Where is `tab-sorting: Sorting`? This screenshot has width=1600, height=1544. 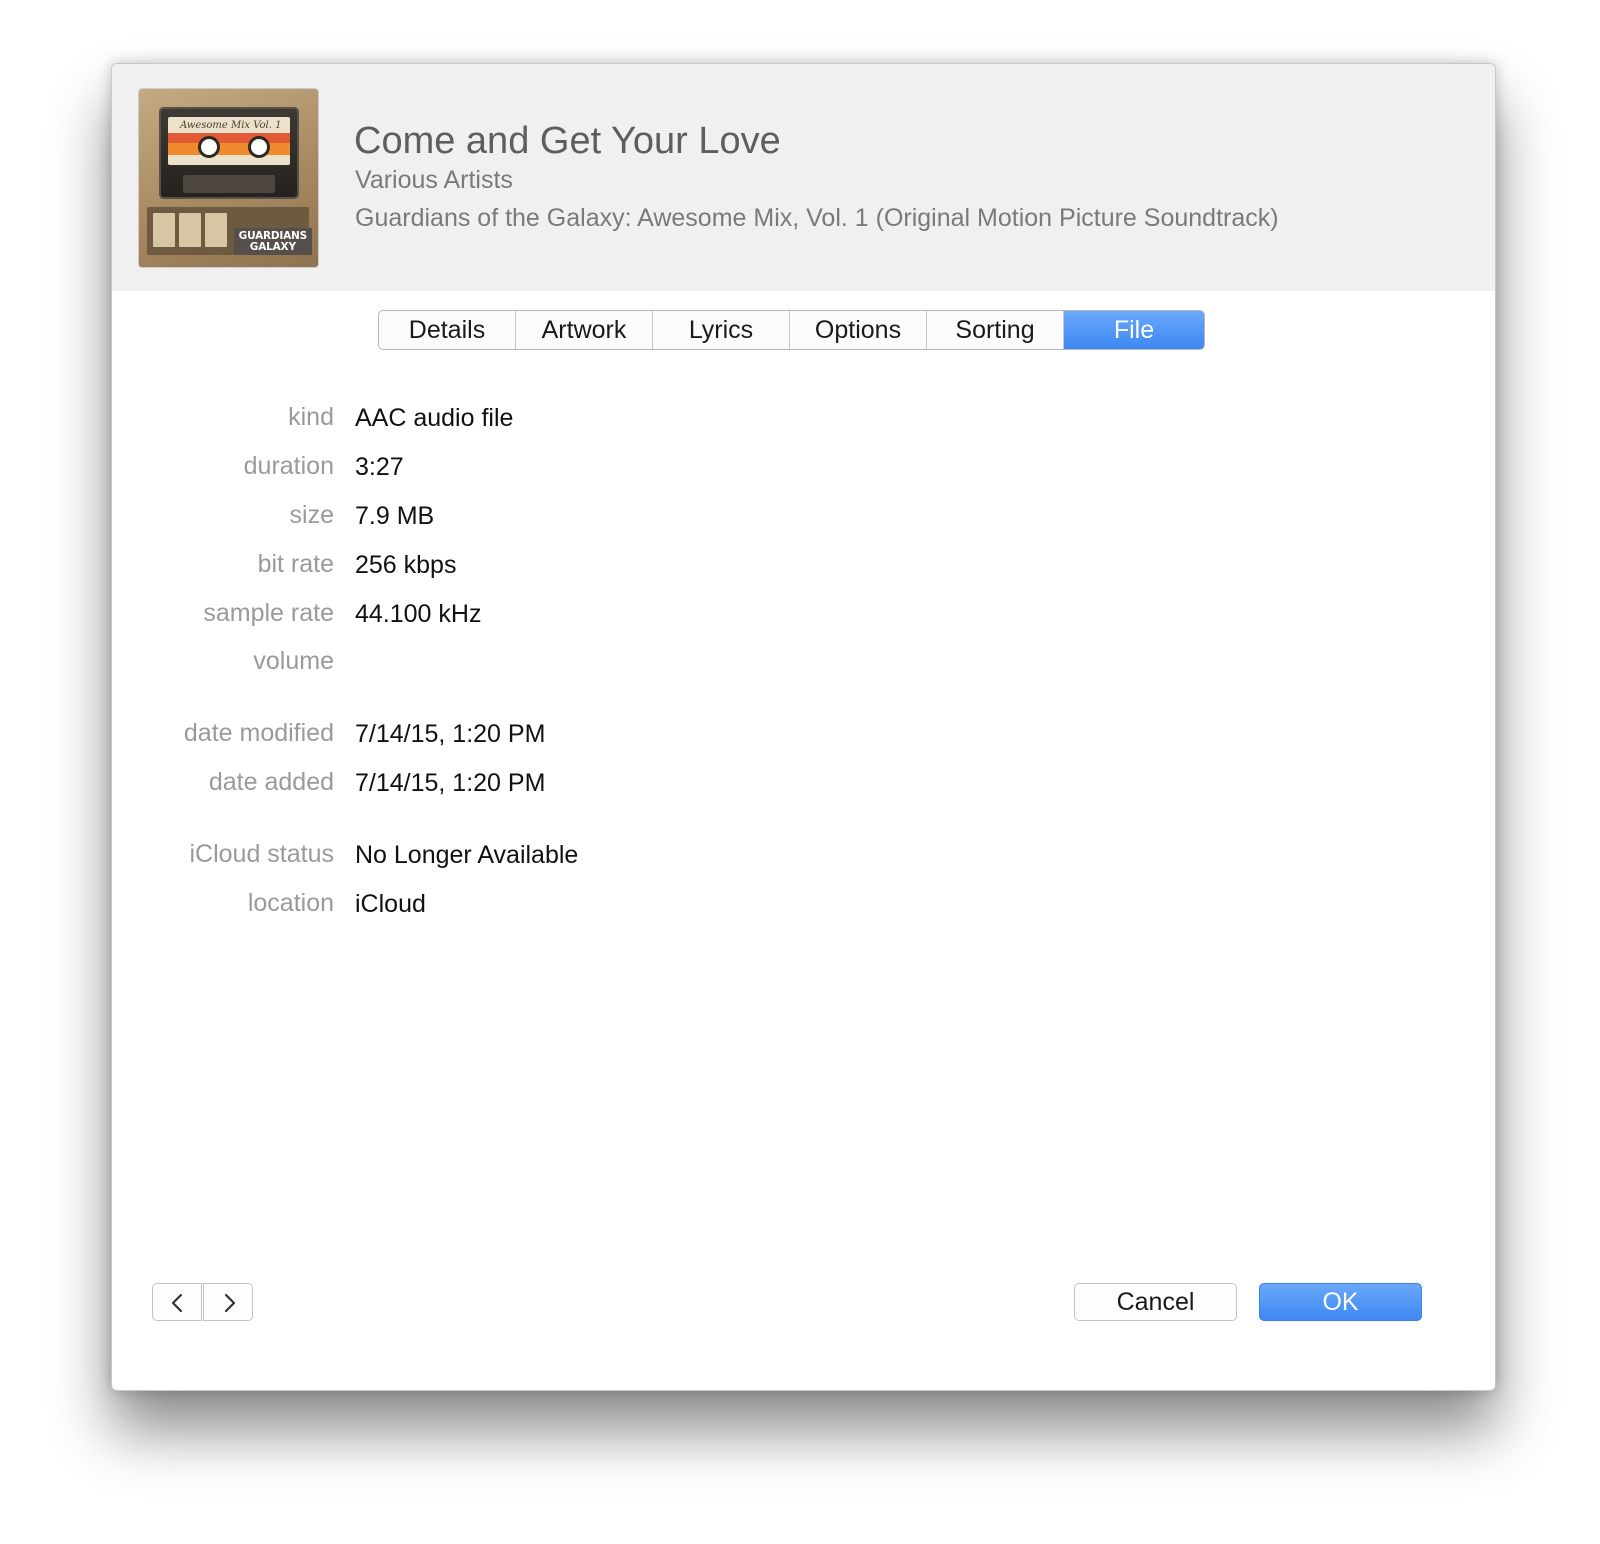 tab-sorting: Sorting is located at coordinates (995, 330).